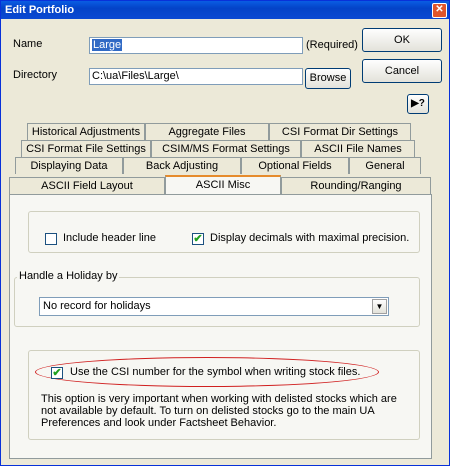 This screenshot has height=468, width=452. I want to click on directory-label: Directory, so click(35, 75).